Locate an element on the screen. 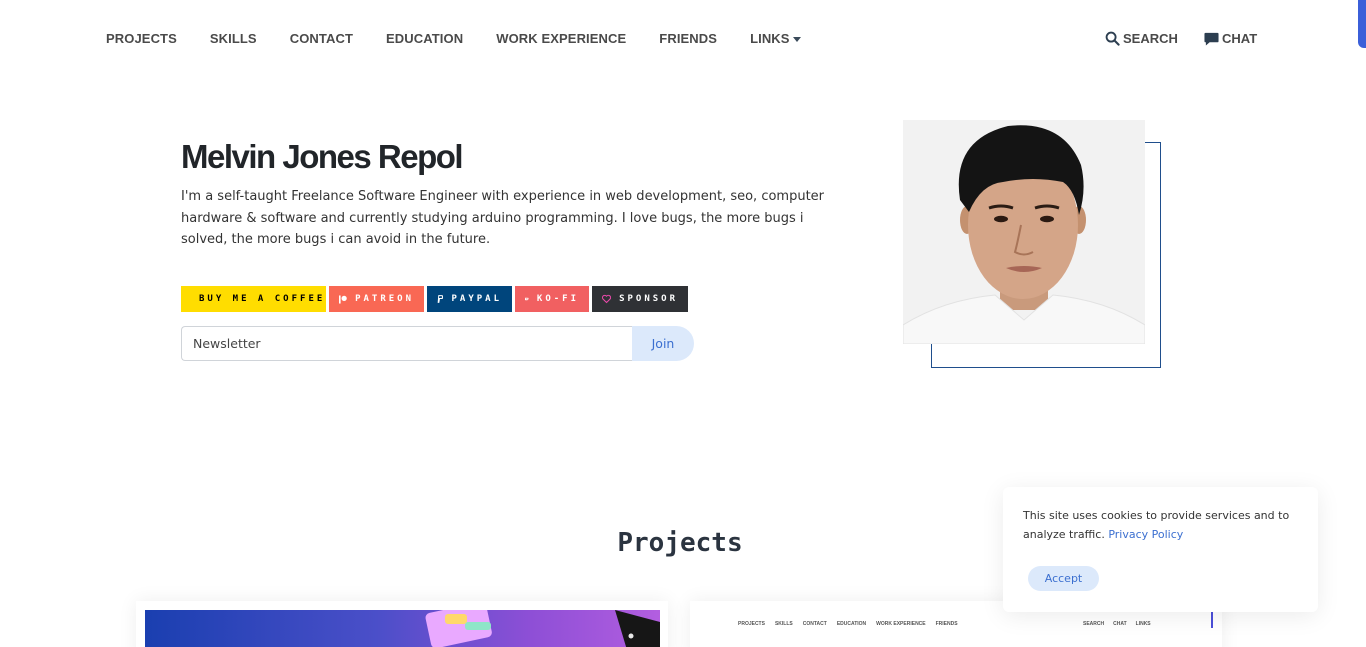 The width and height of the screenshot is (1366, 647). heart-icon is located at coordinates (607, 299).